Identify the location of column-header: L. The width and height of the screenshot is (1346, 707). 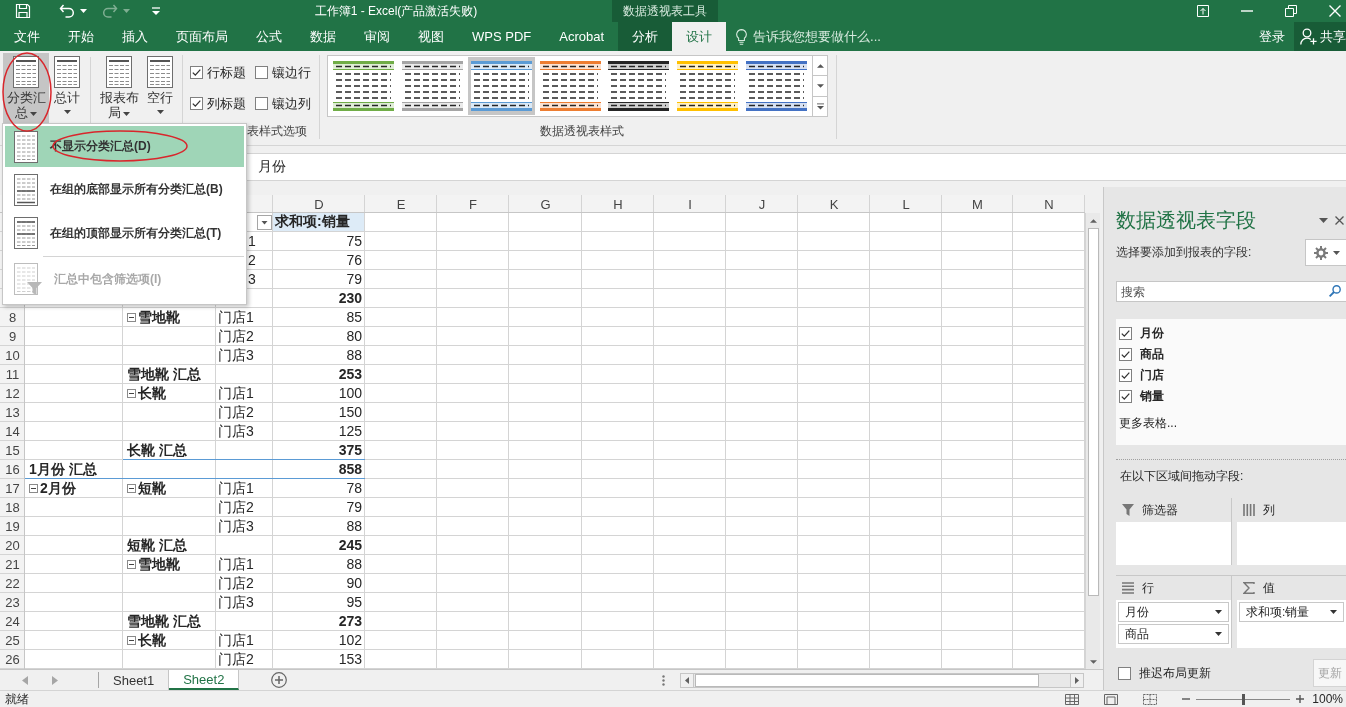
(906, 204).